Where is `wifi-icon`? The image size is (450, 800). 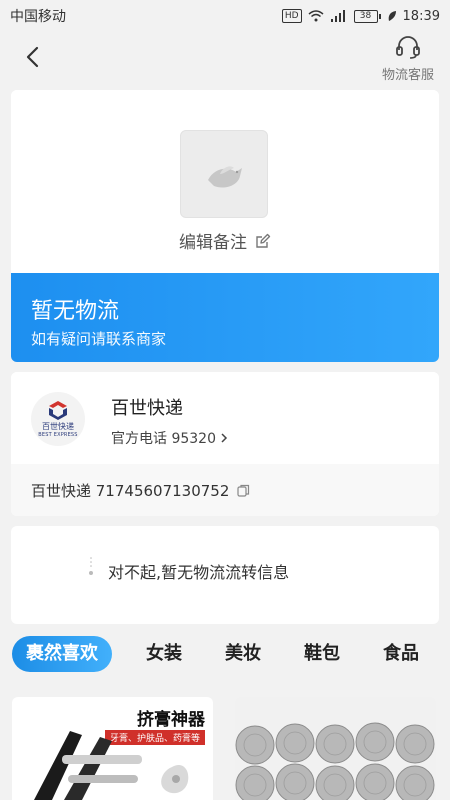 wifi-icon is located at coordinates (316, 16).